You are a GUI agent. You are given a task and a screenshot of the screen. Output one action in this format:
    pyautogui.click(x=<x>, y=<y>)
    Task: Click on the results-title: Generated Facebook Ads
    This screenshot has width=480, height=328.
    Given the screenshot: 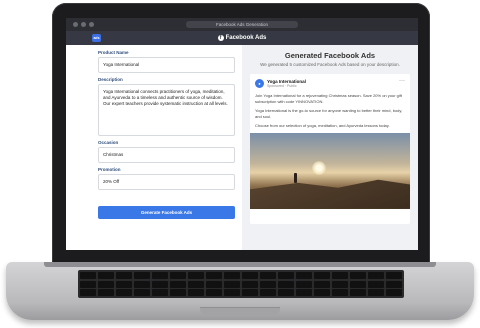 What is the action you would take?
    pyautogui.click(x=330, y=55)
    